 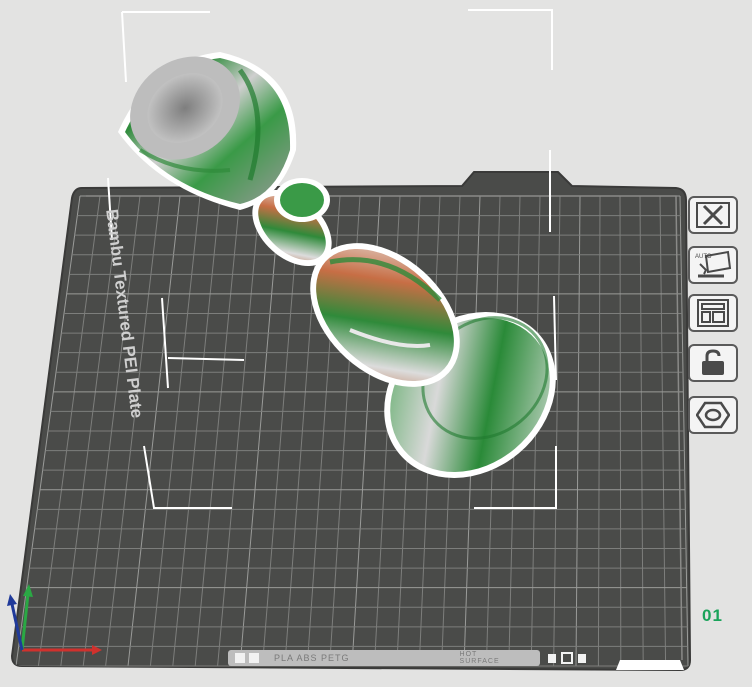 I want to click on hot-surface-text: HOT SURFACE, so click(x=479, y=658).